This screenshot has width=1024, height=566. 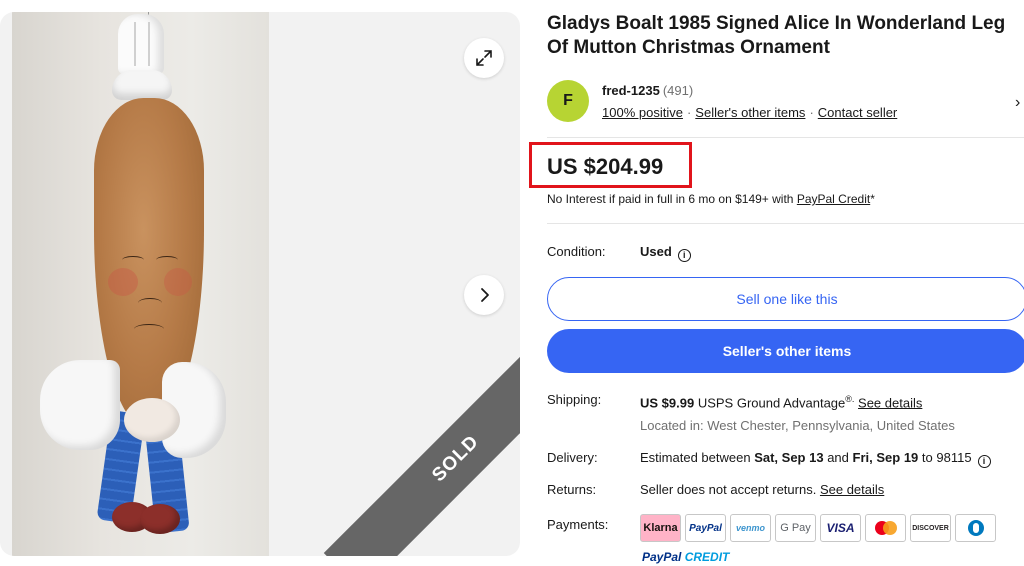 What do you see at coordinates (833, 199) in the screenshot?
I see `paypal-credit-link: PayPal Credit` at bounding box center [833, 199].